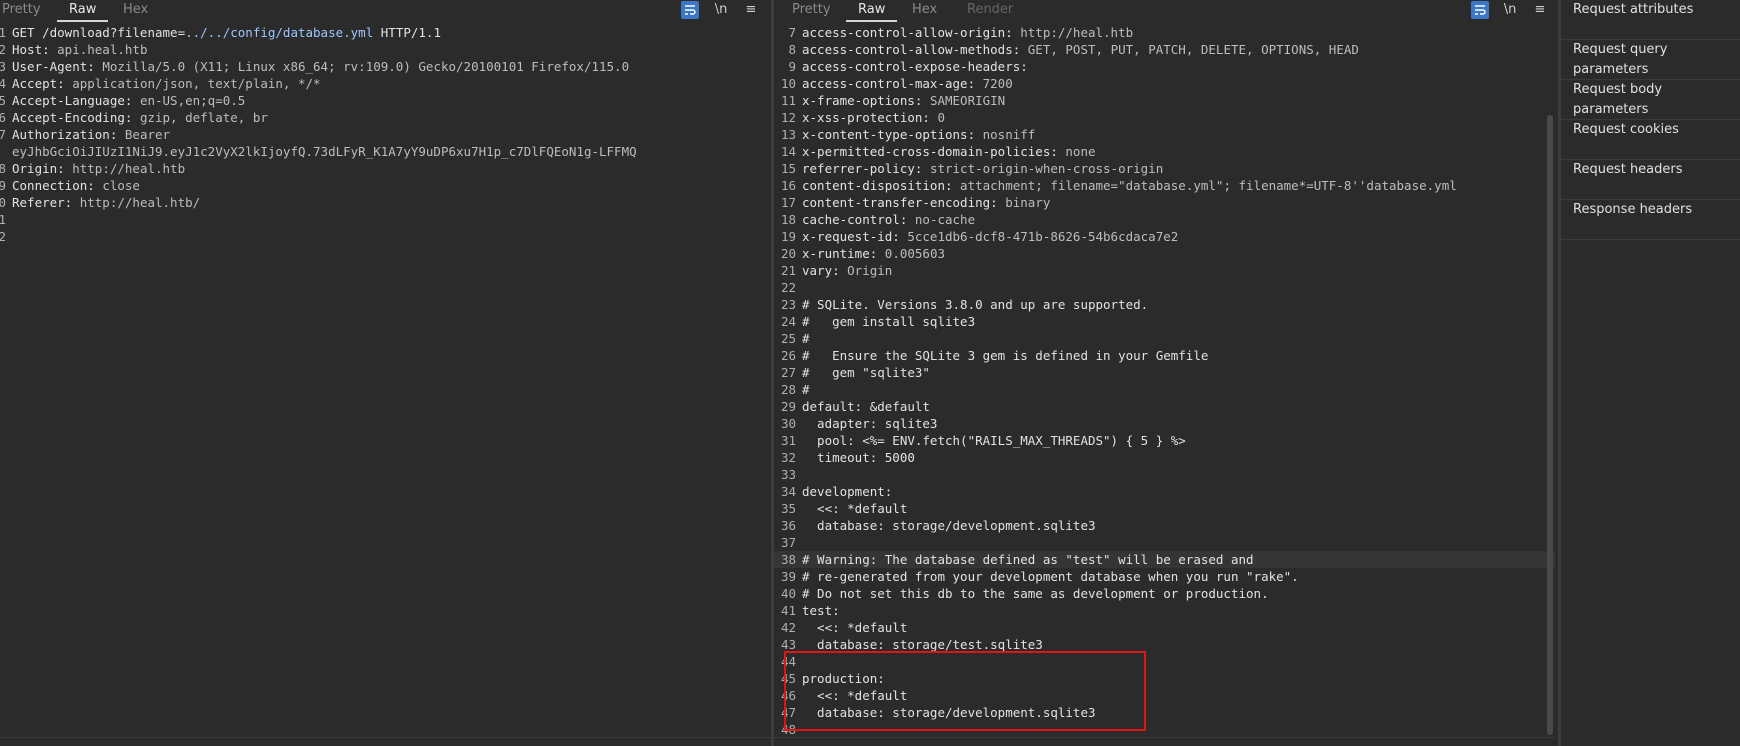  I want to click on request-horizontal-scrollbar, so click(385, 741).